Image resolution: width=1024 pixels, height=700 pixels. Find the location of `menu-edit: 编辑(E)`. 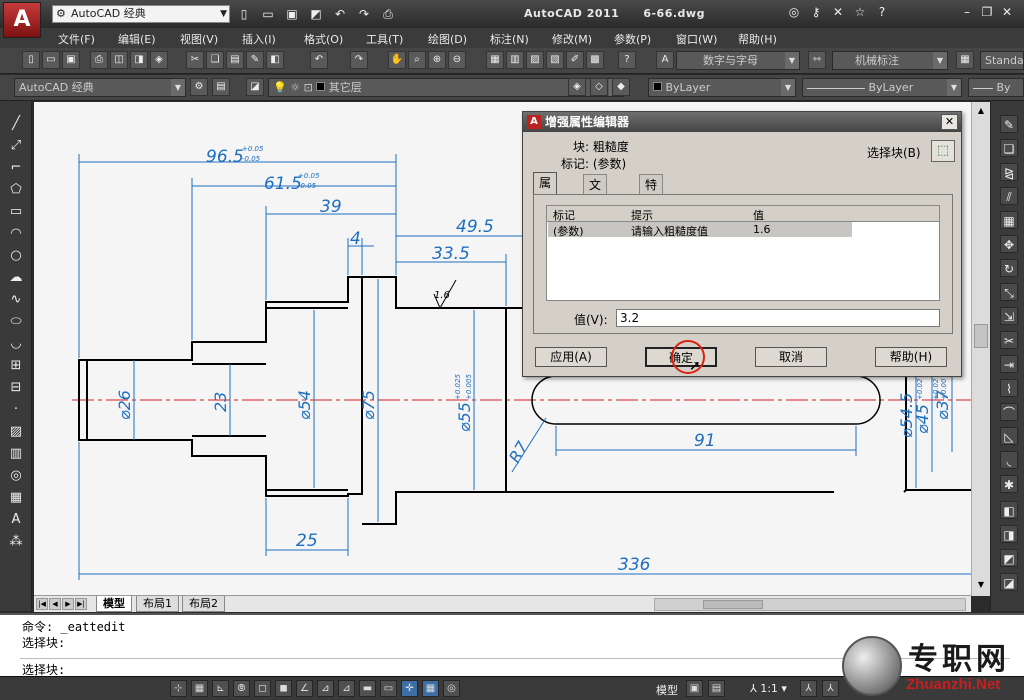

menu-edit: 编辑(E) is located at coordinates (137, 39).